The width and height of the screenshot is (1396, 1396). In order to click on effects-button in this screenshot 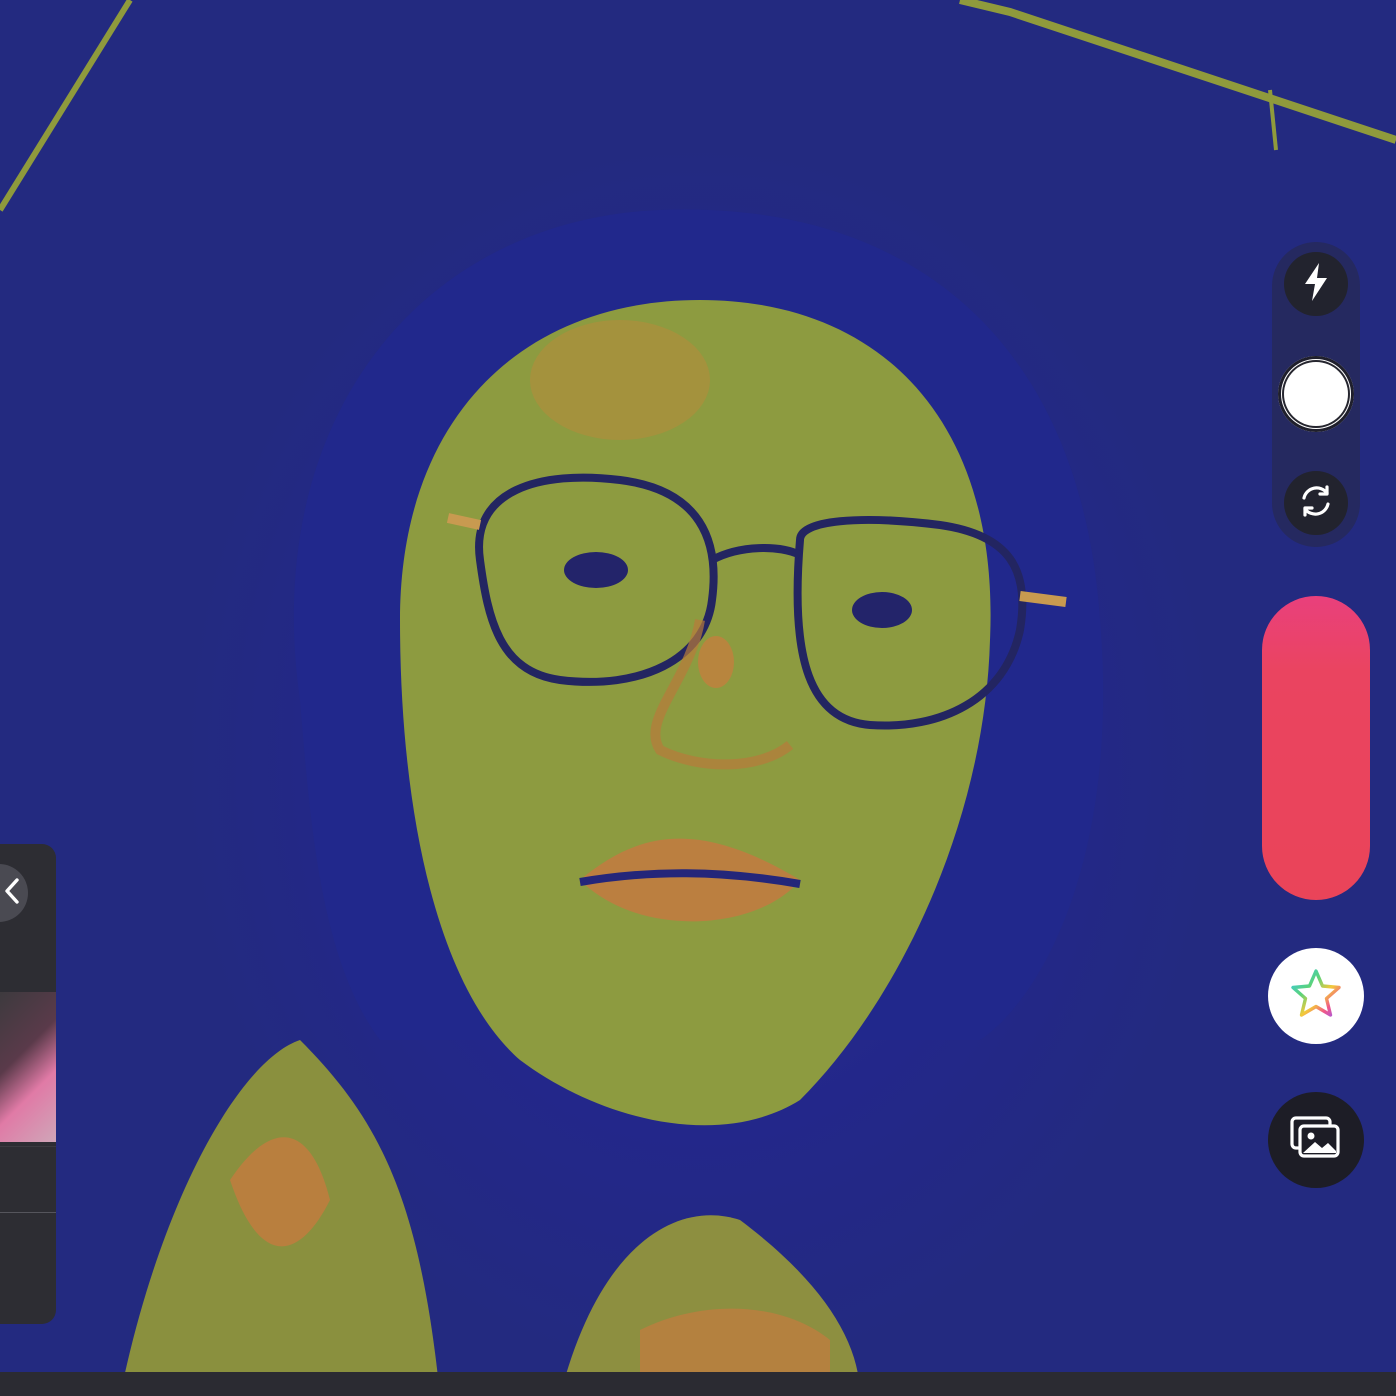, I will do `click(1316, 996)`.